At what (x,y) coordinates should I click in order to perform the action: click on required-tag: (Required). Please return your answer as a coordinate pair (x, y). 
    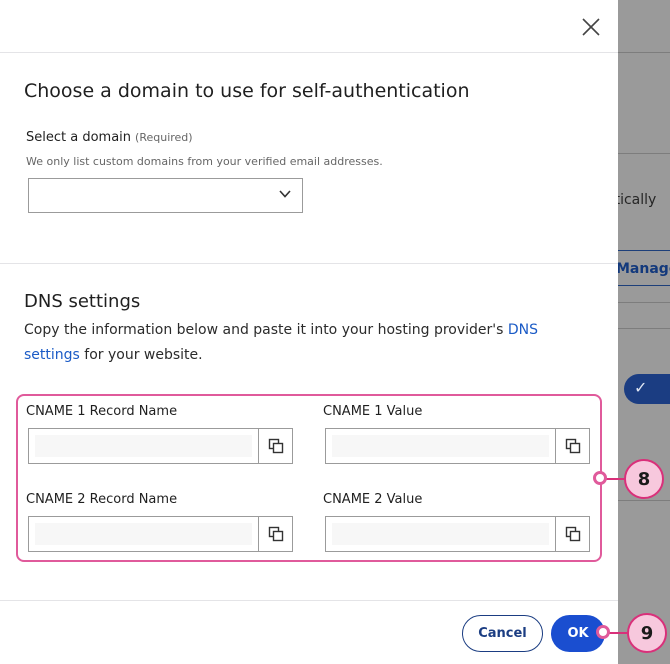
    Looking at the image, I should click on (164, 137).